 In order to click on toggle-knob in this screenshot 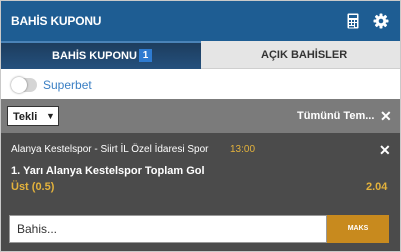, I will do `click(19, 85)`.